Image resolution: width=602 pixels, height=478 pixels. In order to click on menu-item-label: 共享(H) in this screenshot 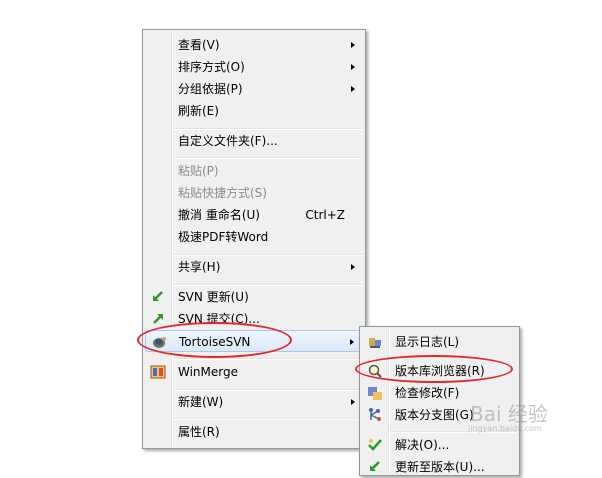, I will do `click(199, 267)`.